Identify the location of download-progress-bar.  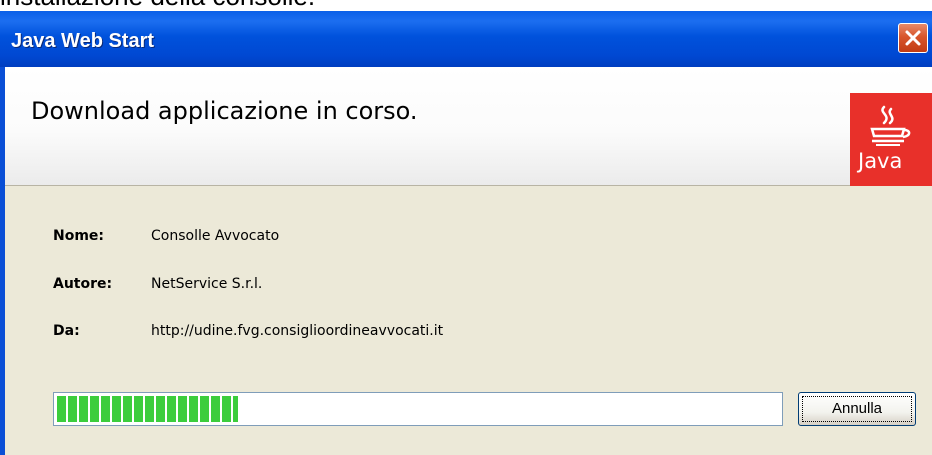
(418, 409).